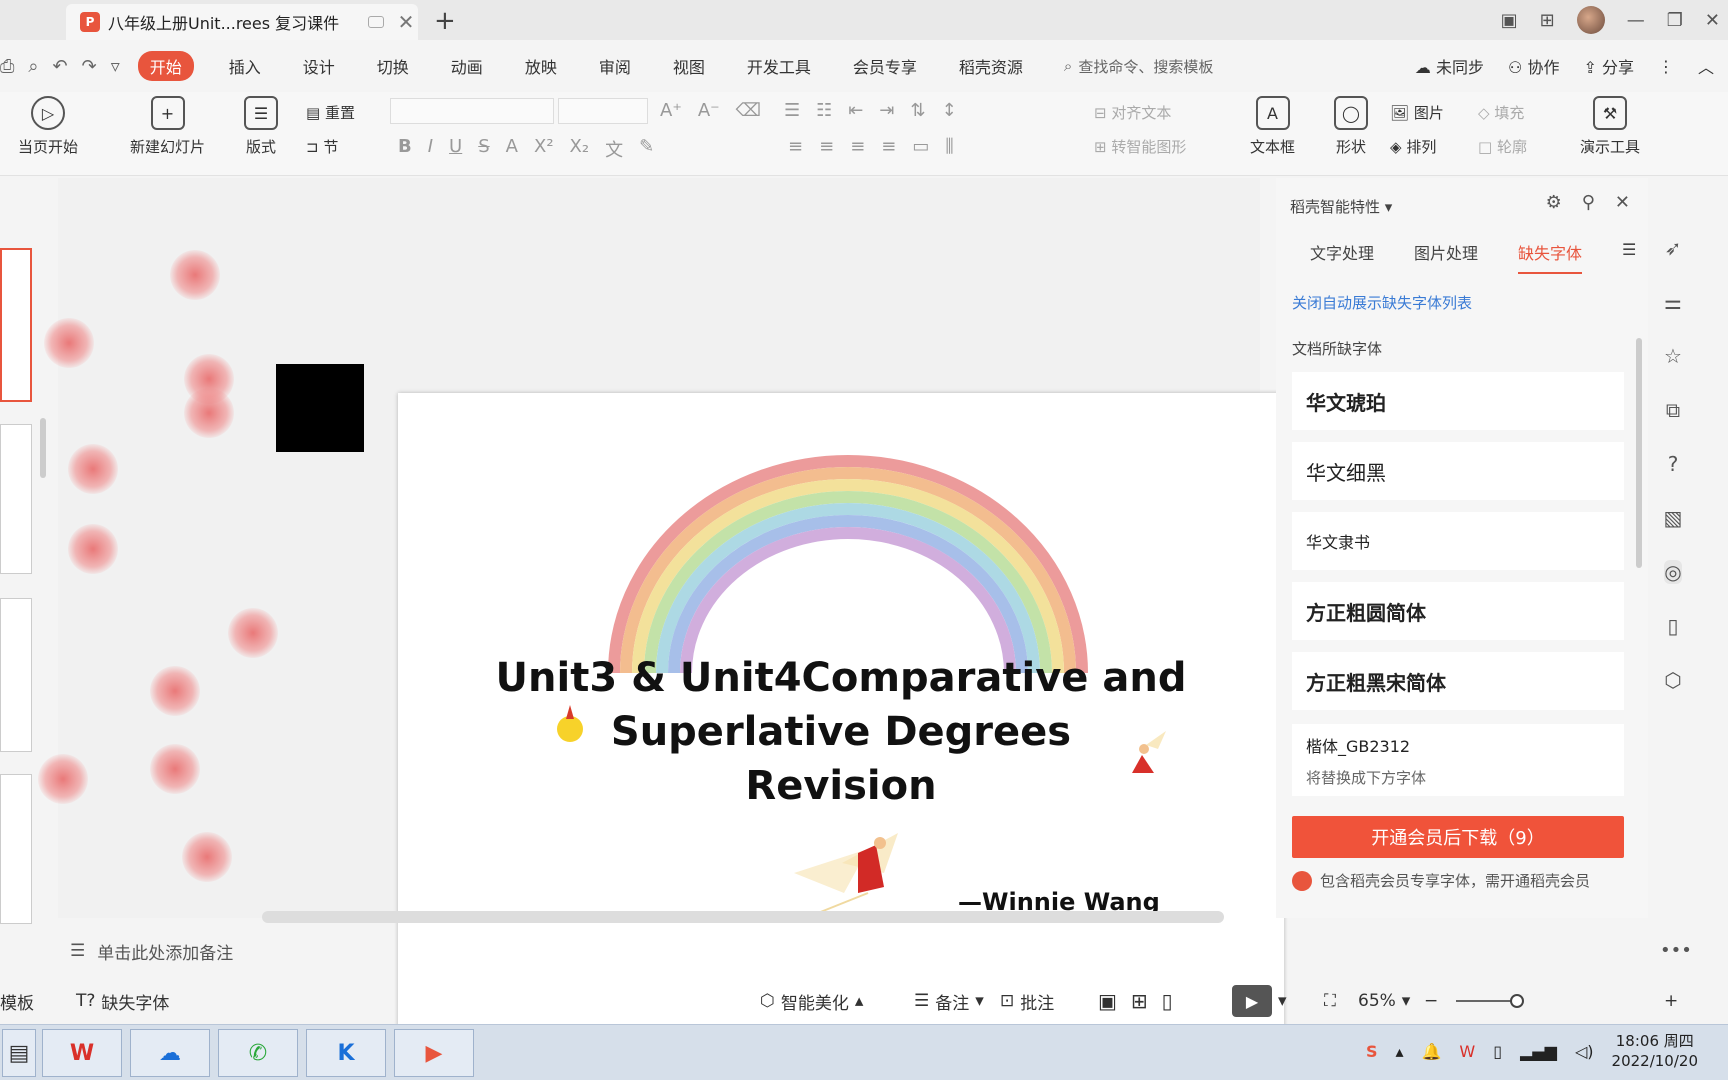  I want to click on font-size-select, so click(603, 111).